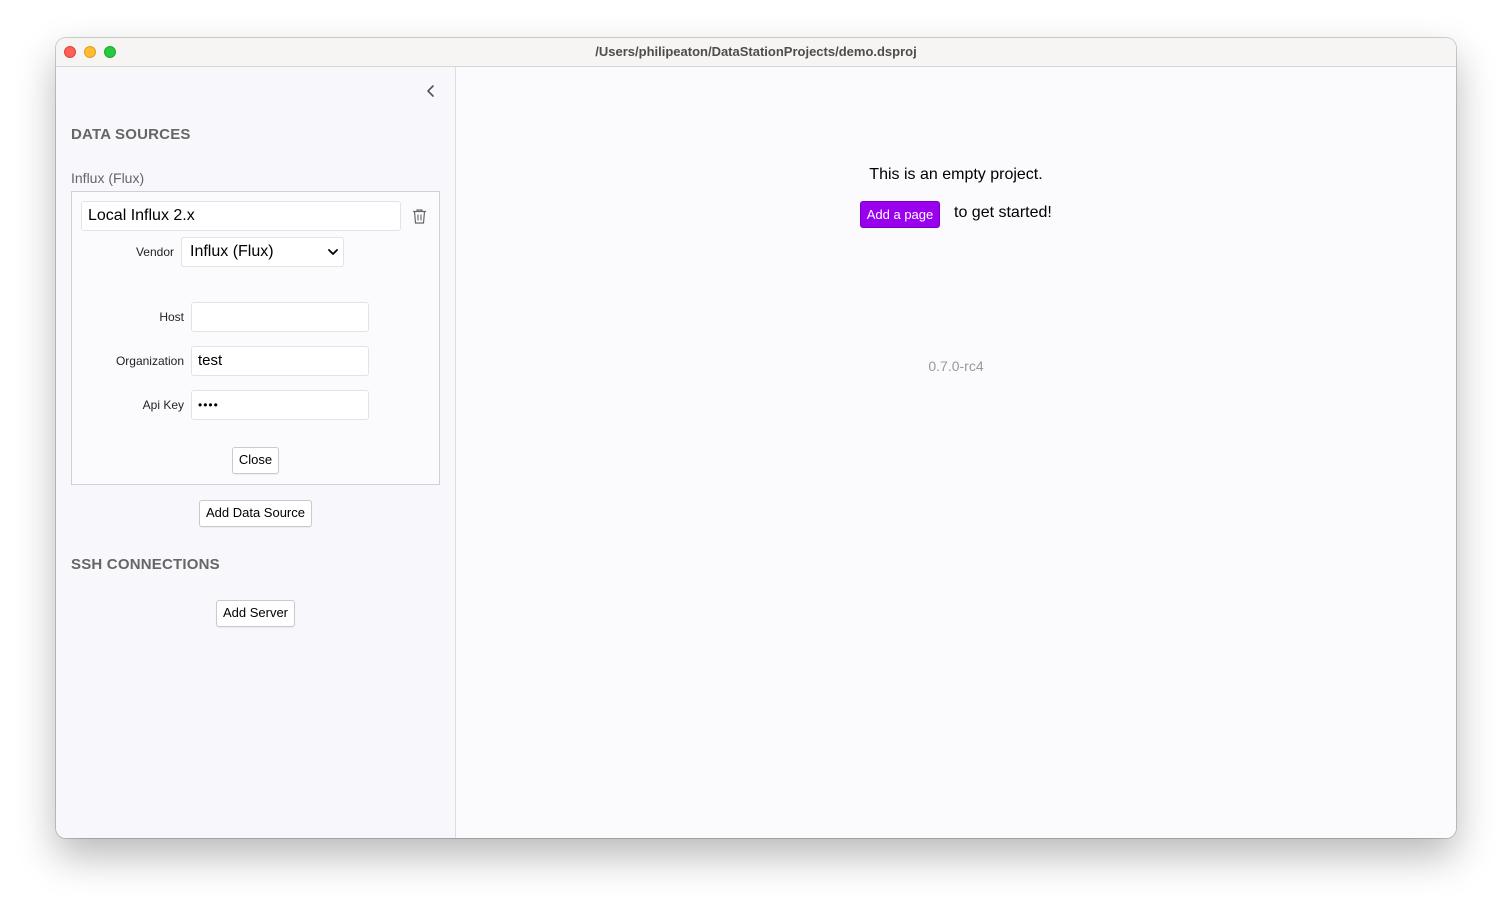 Image resolution: width=1512 pixels, height=912 pixels. What do you see at coordinates (145, 564) in the screenshot?
I see `ssh-connections-heading: SSH CONNECTIONS` at bounding box center [145, 564].